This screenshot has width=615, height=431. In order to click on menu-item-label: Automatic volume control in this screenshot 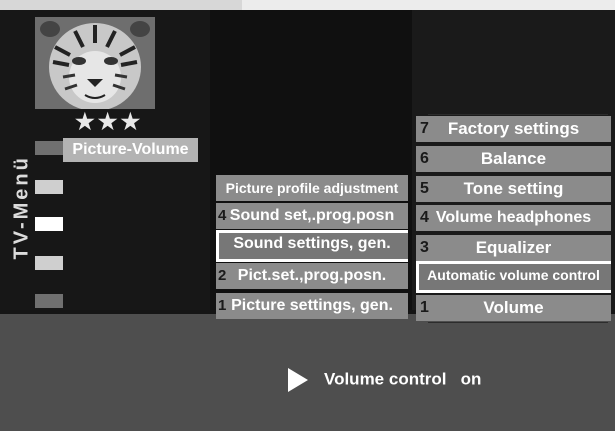, I will do `click(513, 275)`.